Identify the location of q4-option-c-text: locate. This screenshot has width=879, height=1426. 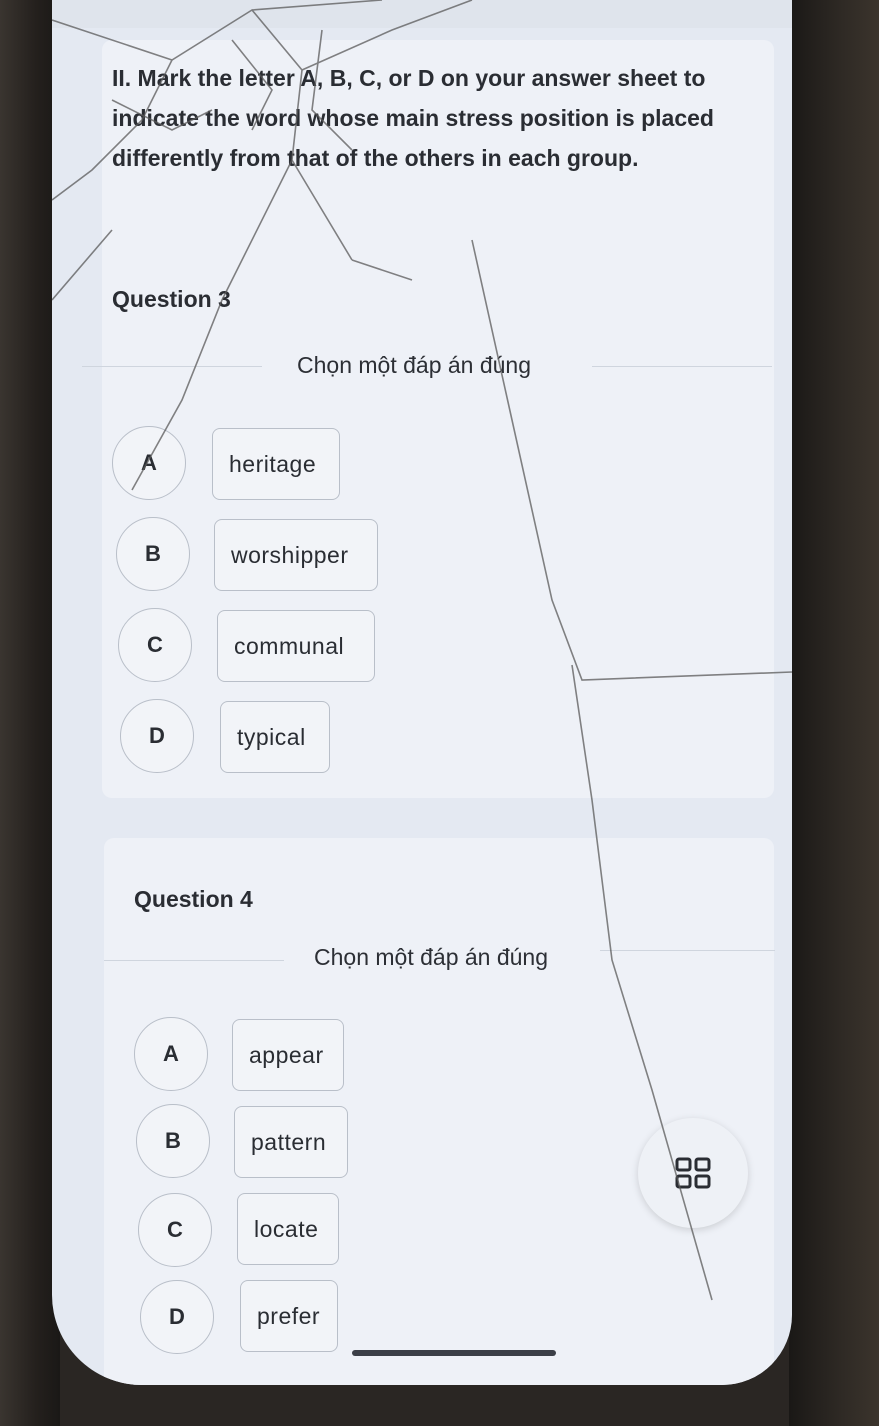
(288, 1229).